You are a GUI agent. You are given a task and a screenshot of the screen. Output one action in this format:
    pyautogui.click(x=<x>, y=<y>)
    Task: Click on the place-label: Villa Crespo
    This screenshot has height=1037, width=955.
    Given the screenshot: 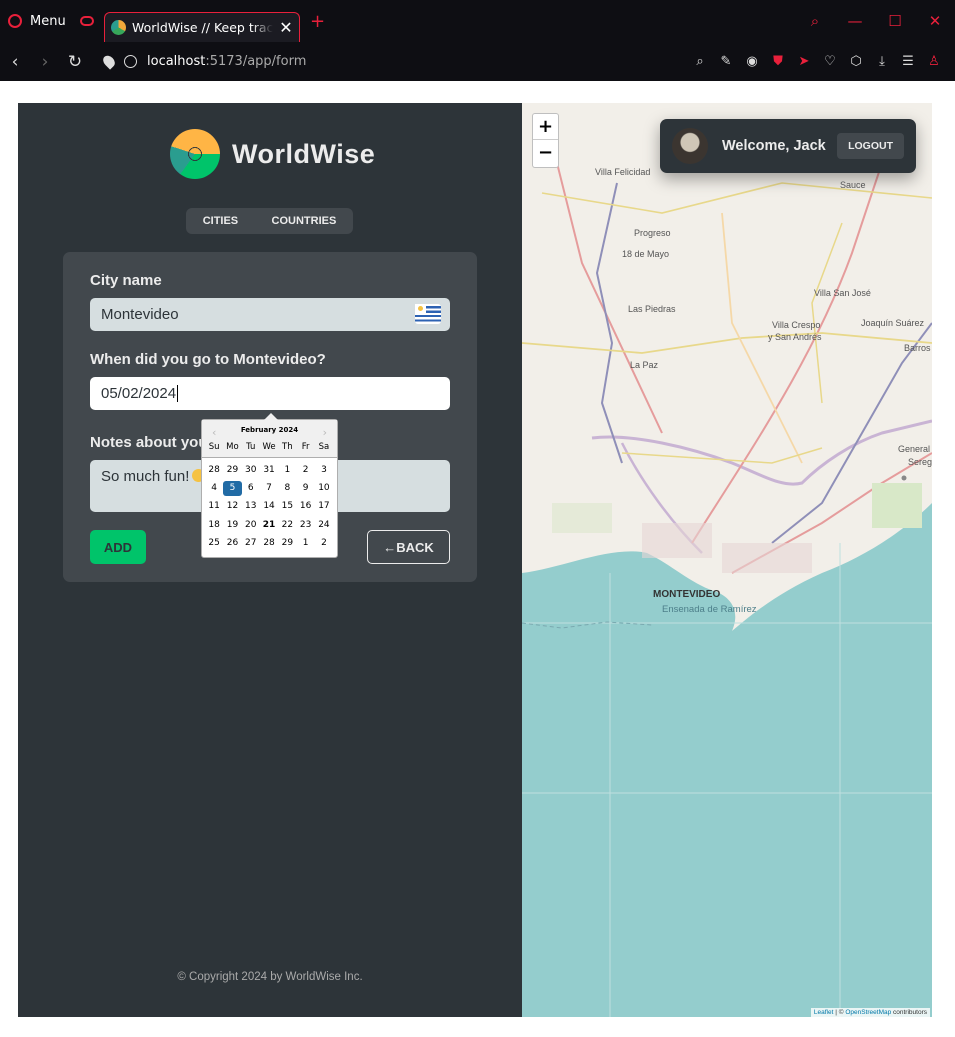 What is the action you would take?
    pyautogui.click(x=796, y=325)
    